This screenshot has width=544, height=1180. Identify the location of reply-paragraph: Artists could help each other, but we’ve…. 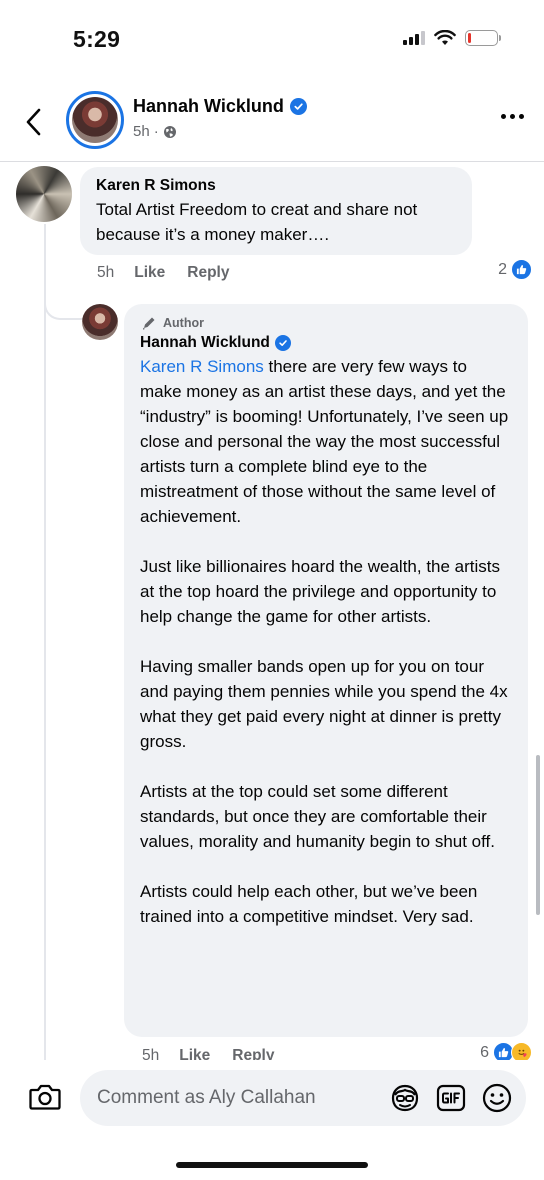
(309, 904).